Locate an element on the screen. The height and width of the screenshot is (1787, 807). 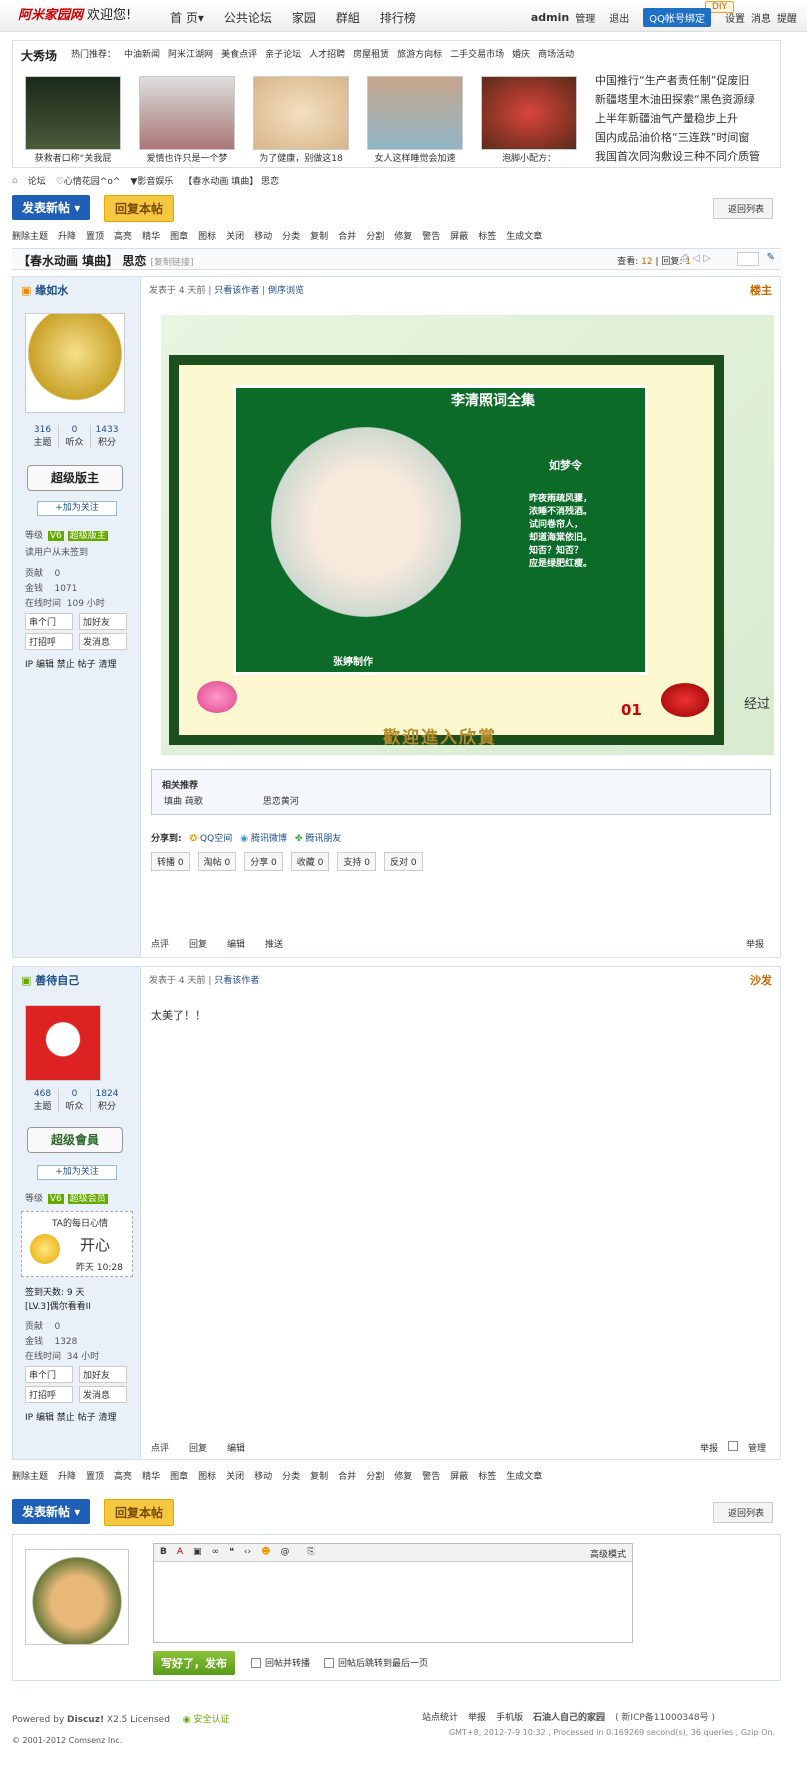
hot-link: 人才招聘 is located at coordinates (327, 55).